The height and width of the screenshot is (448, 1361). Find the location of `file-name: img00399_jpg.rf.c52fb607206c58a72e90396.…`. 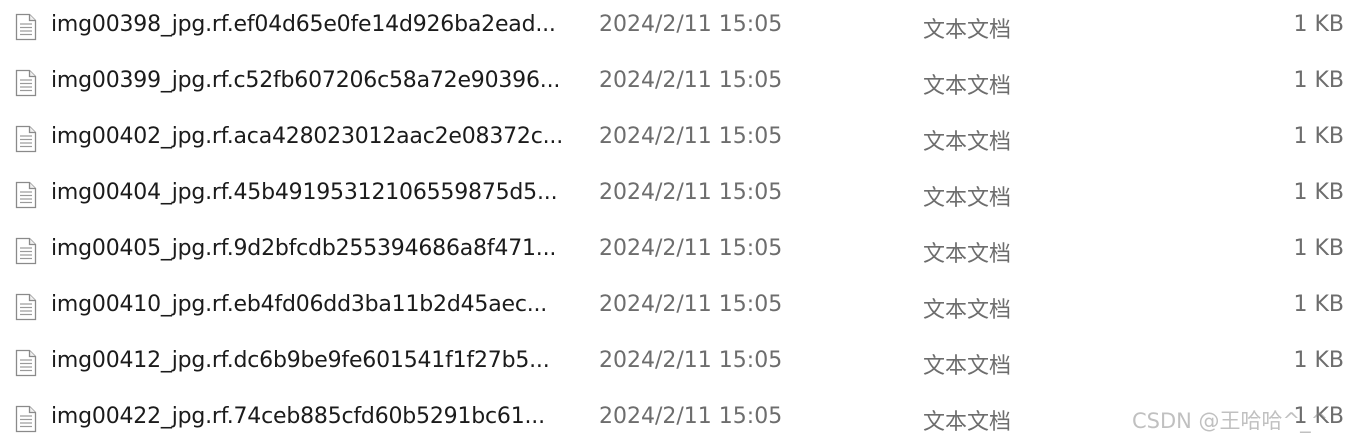

file-name: img00399_jpg.rf.c52fb607206c58a72e90396.… is located at coordinates (305, 80).